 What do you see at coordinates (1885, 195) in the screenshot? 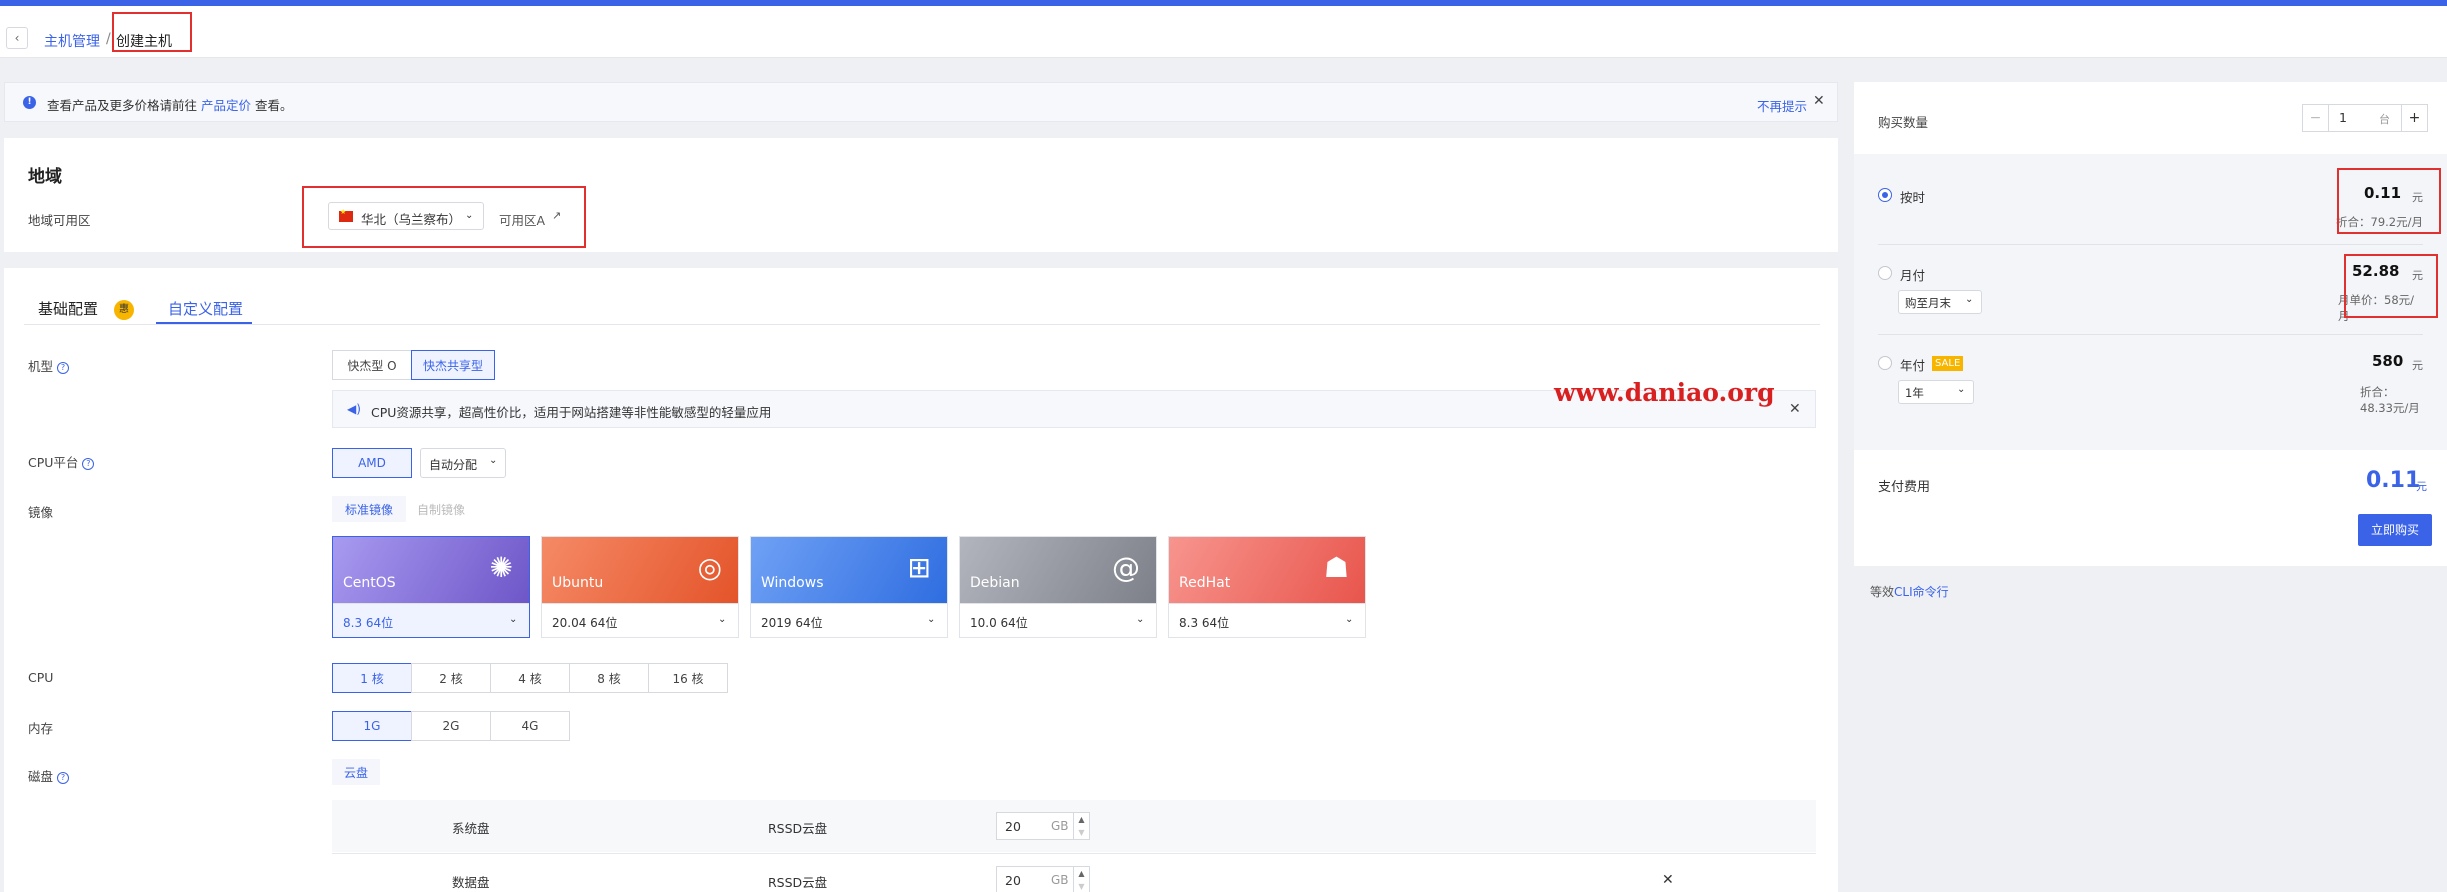
I see `radio-hourly` at bounding box center [1885, 195].